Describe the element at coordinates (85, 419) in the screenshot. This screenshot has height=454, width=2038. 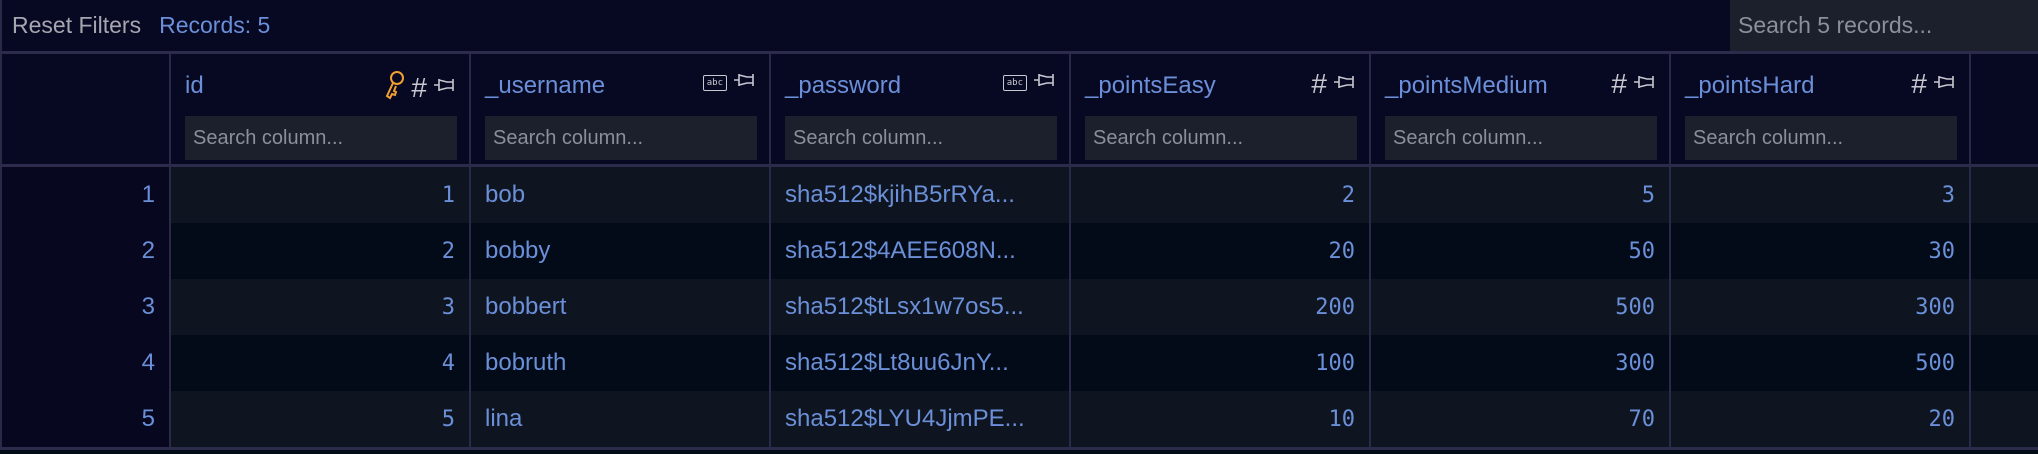
I see `row-number: 5` at that location.